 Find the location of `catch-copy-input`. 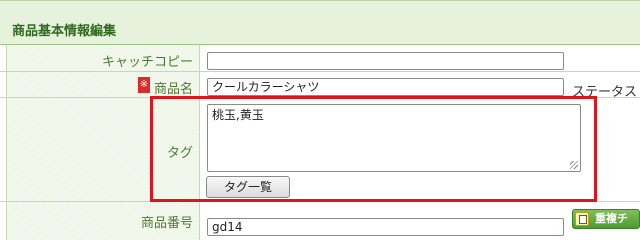

catch-copy-input is located at coordinates (385, 61).